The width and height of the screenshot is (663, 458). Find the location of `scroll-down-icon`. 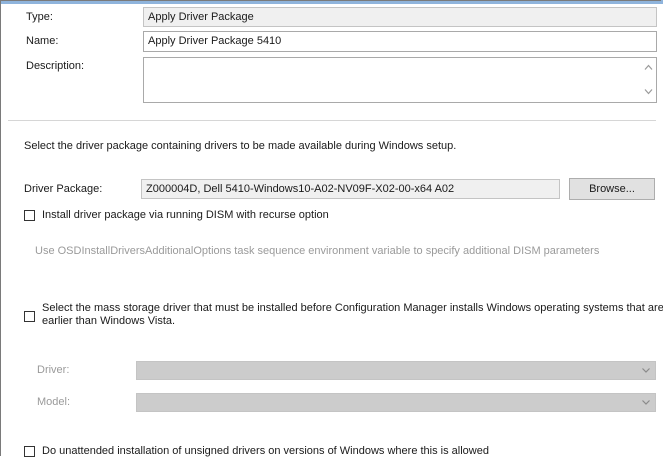

scroll-down-icon is located at coordinates (648, 91).